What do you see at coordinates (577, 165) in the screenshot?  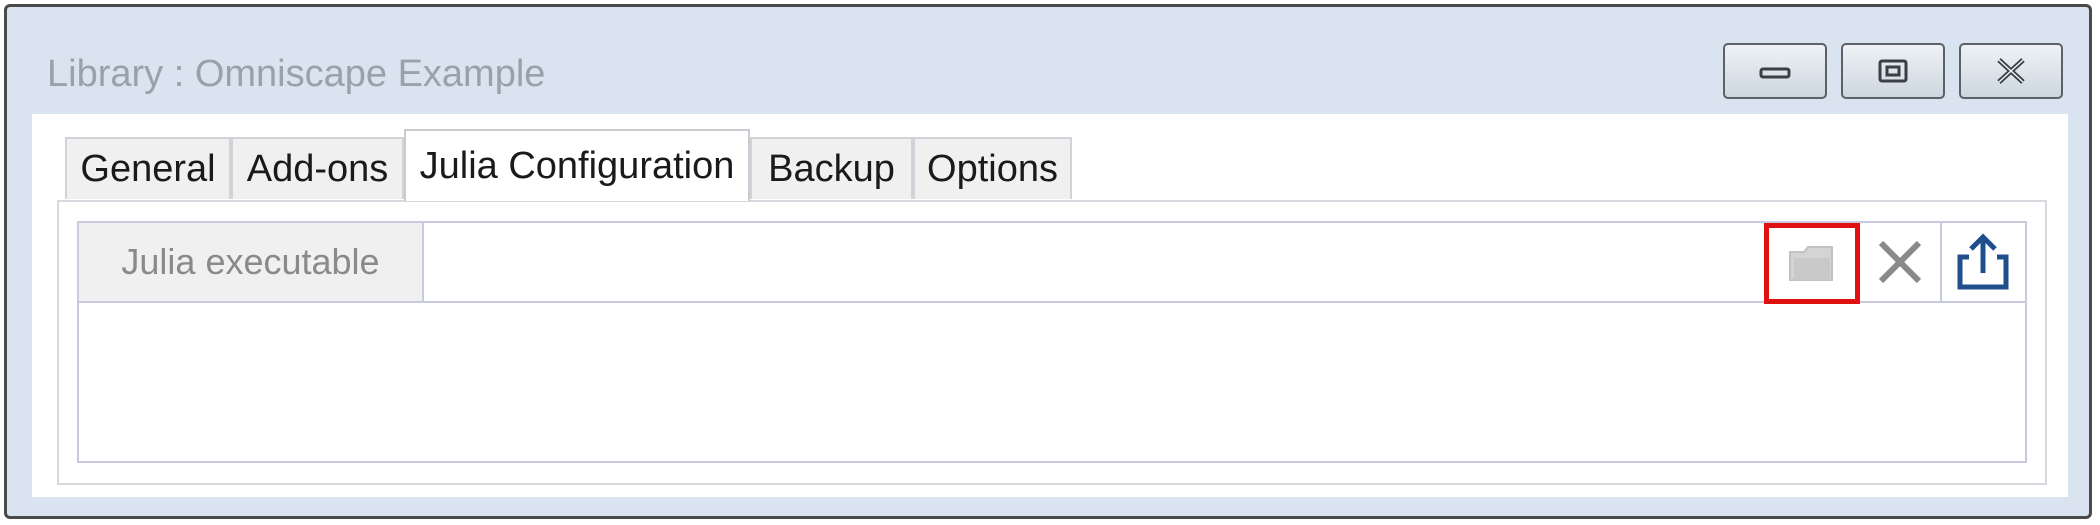 I see `tab-julia-configuration: Julia Configuration` at bounding box center [577, 165].